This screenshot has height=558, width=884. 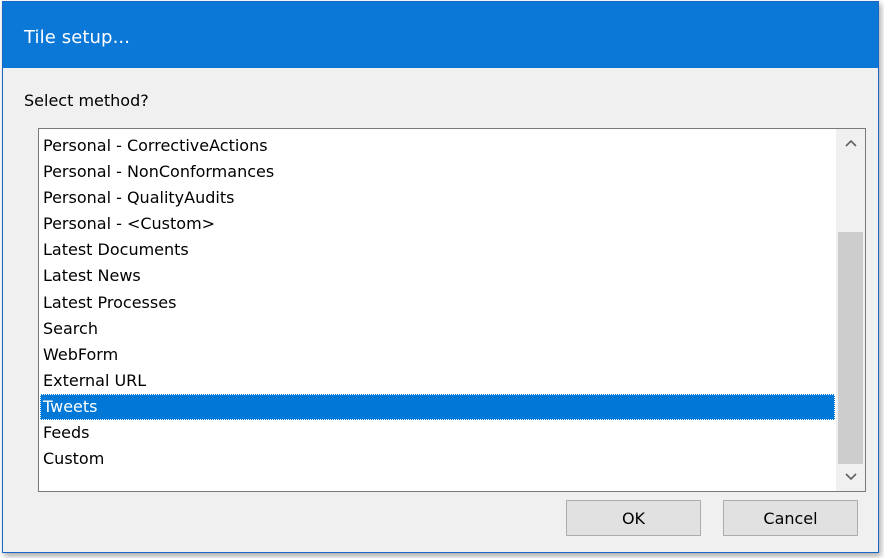 I want to click on list-item: Latest Documents, so click(x=437, y=250).